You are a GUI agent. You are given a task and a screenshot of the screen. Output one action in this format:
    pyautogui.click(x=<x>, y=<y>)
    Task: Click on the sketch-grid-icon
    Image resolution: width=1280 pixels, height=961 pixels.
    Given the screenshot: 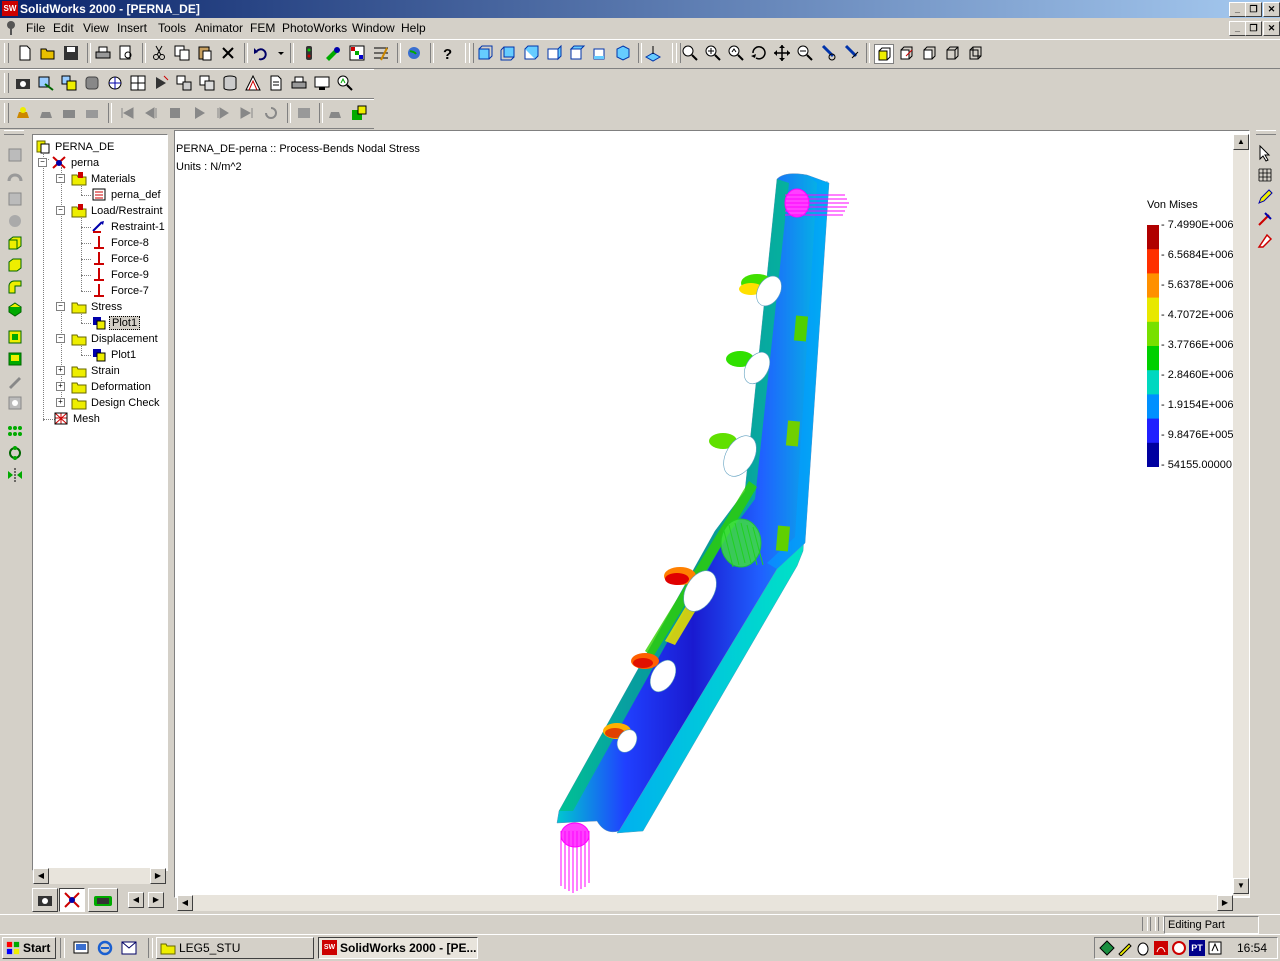 What is the action you would take?
    pyautogui.click(x=1265, y=175)
    